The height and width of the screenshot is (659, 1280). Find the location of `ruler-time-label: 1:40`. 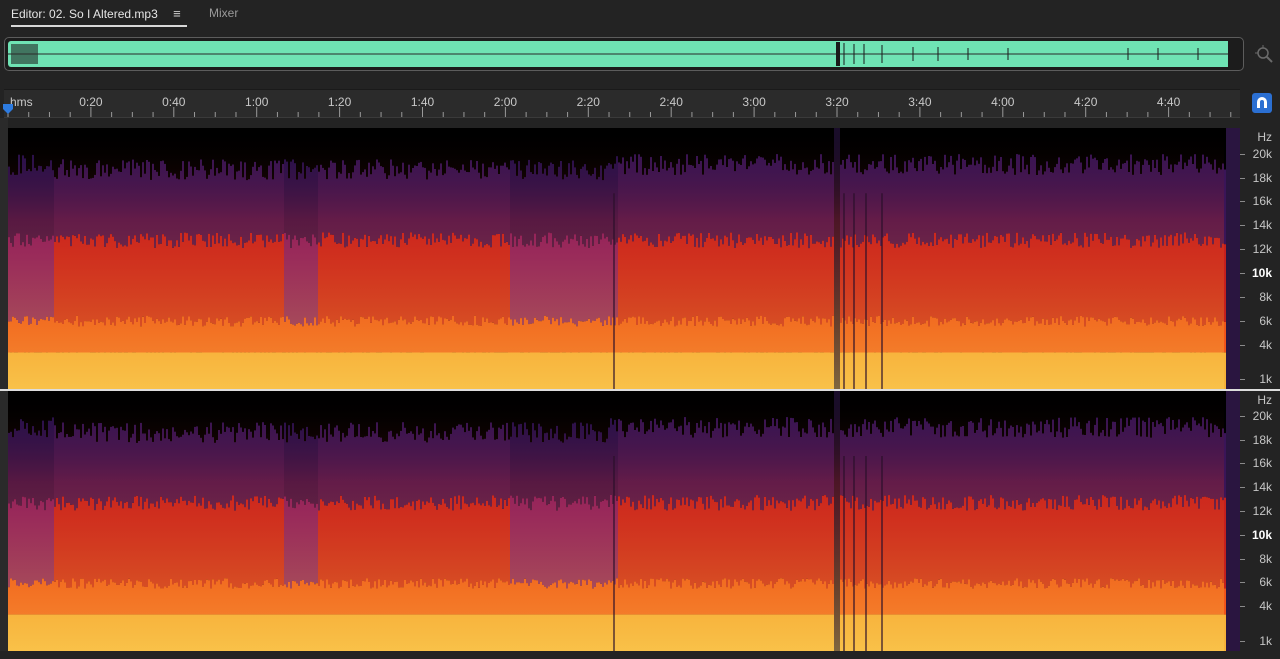

ruler-time-label: 1:40 is located at coordinates (423, 102).